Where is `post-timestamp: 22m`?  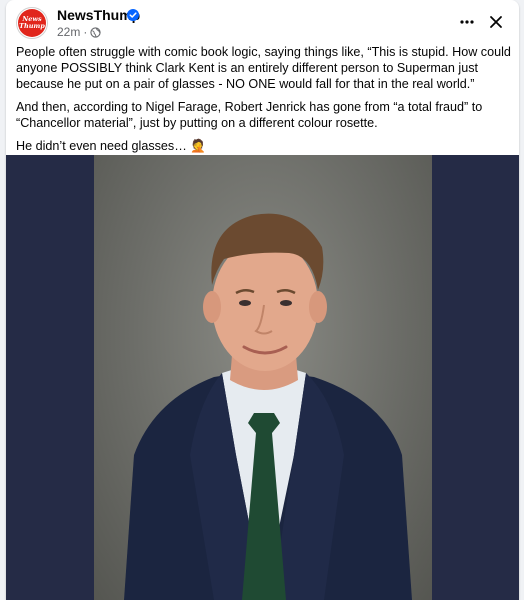 post-timestamp: 22m is located at coordinates (68, 32).